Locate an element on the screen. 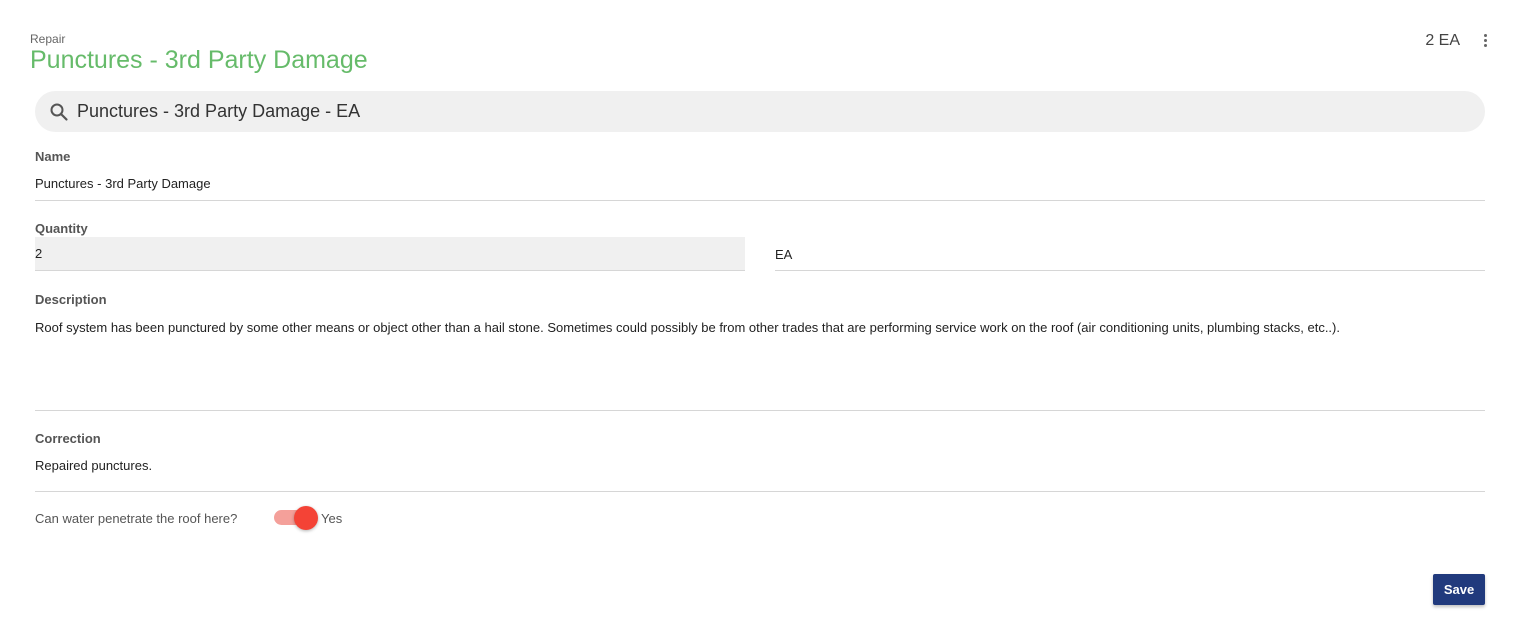  toggle-state-label: Yes is located at coordinates (332, 518).